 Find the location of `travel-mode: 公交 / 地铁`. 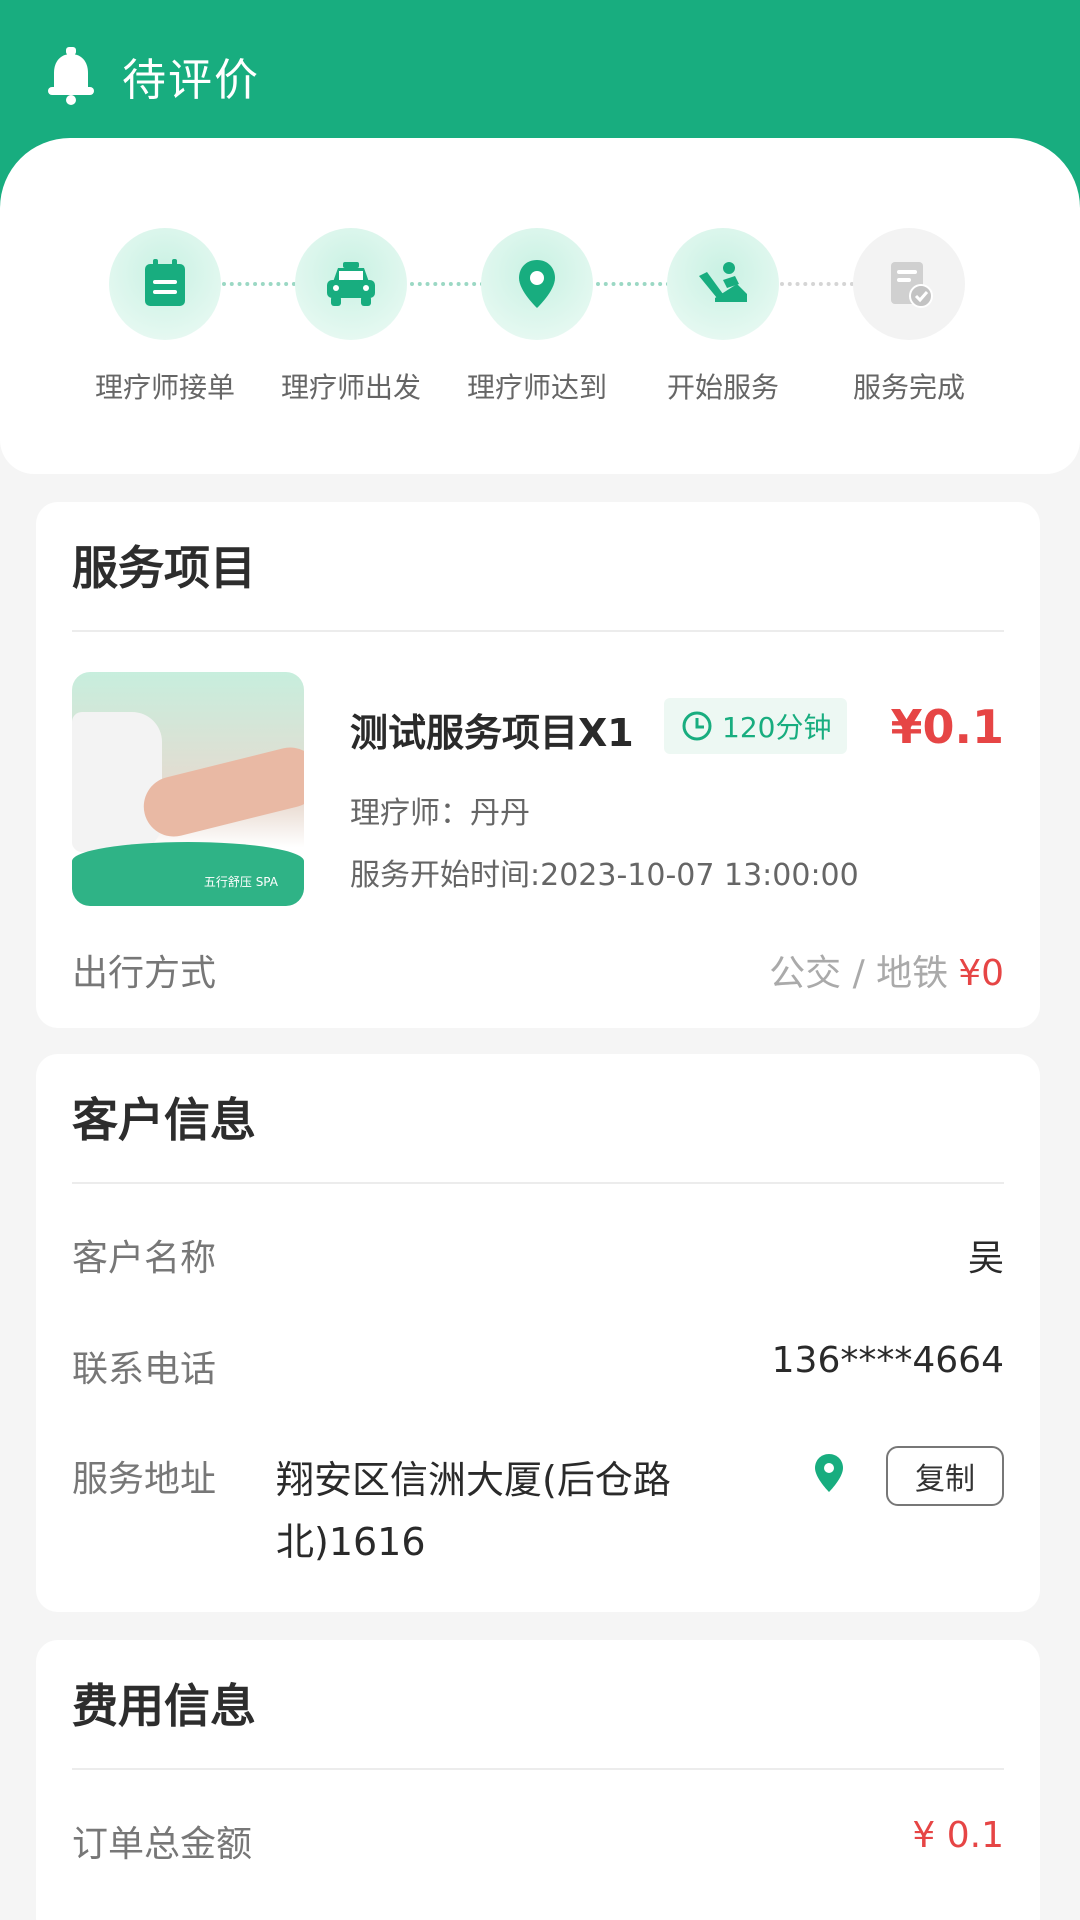

travel-mode: 公交 / 地铁 is located at coordinates (859, 973).